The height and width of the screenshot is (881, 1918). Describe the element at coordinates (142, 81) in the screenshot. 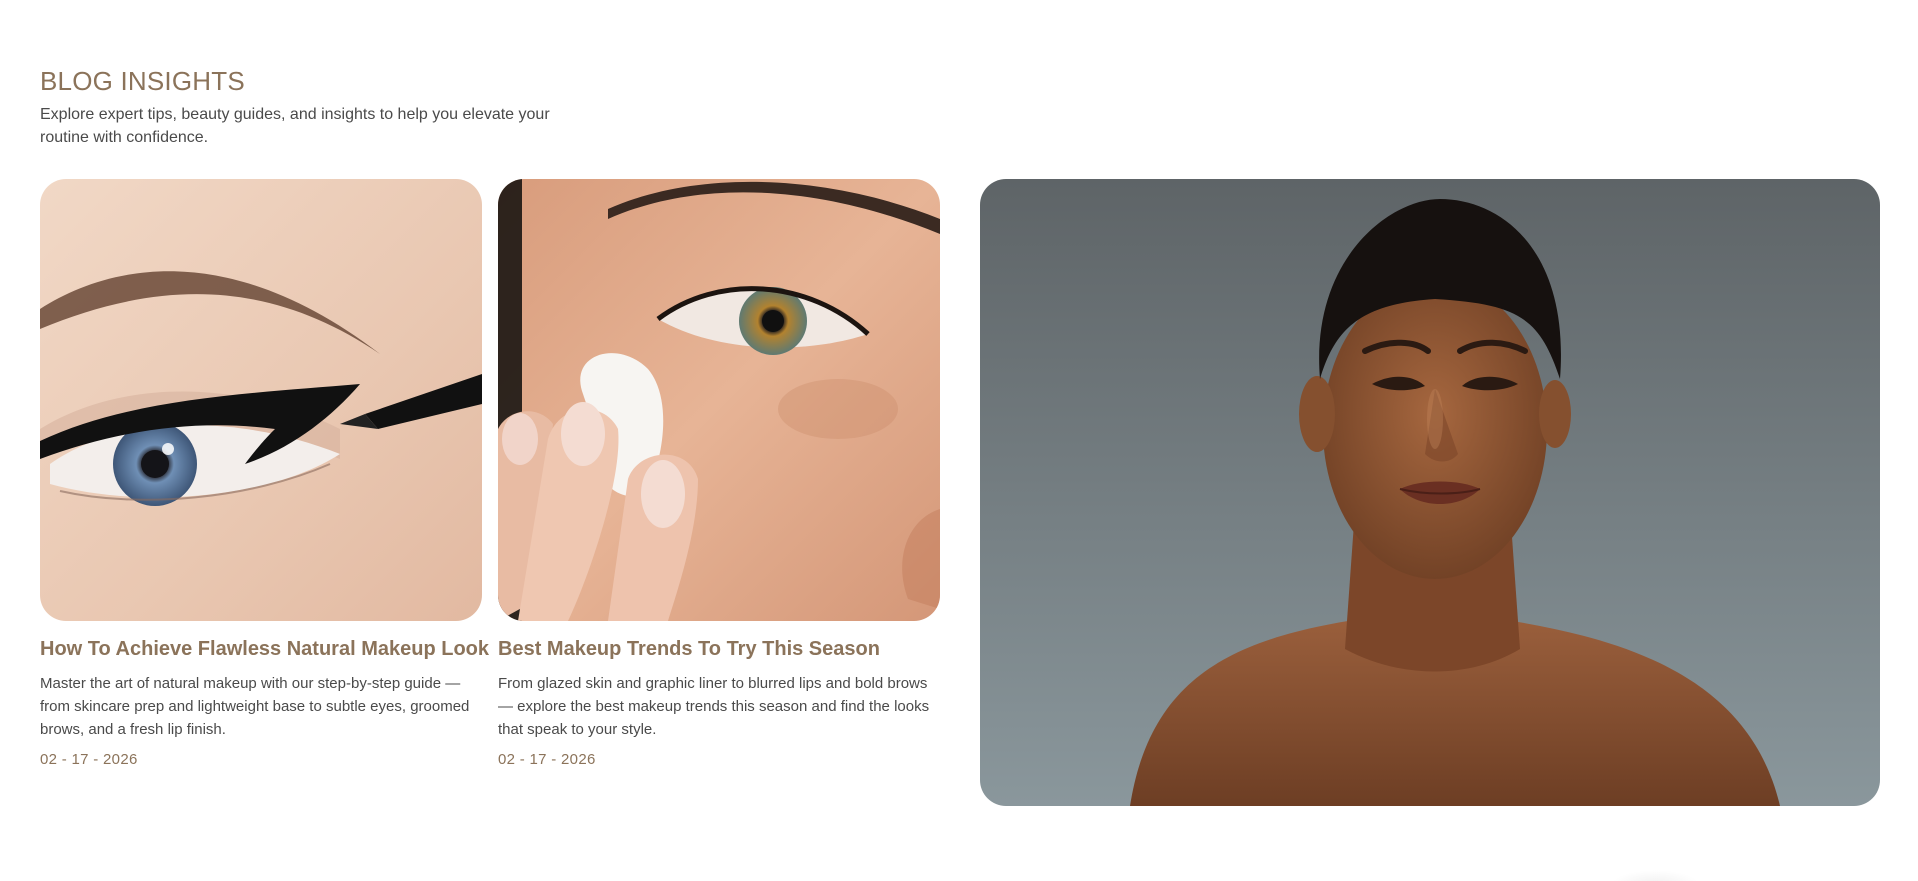

I see `section-heading: BLOG INSIGHTS` at that location.